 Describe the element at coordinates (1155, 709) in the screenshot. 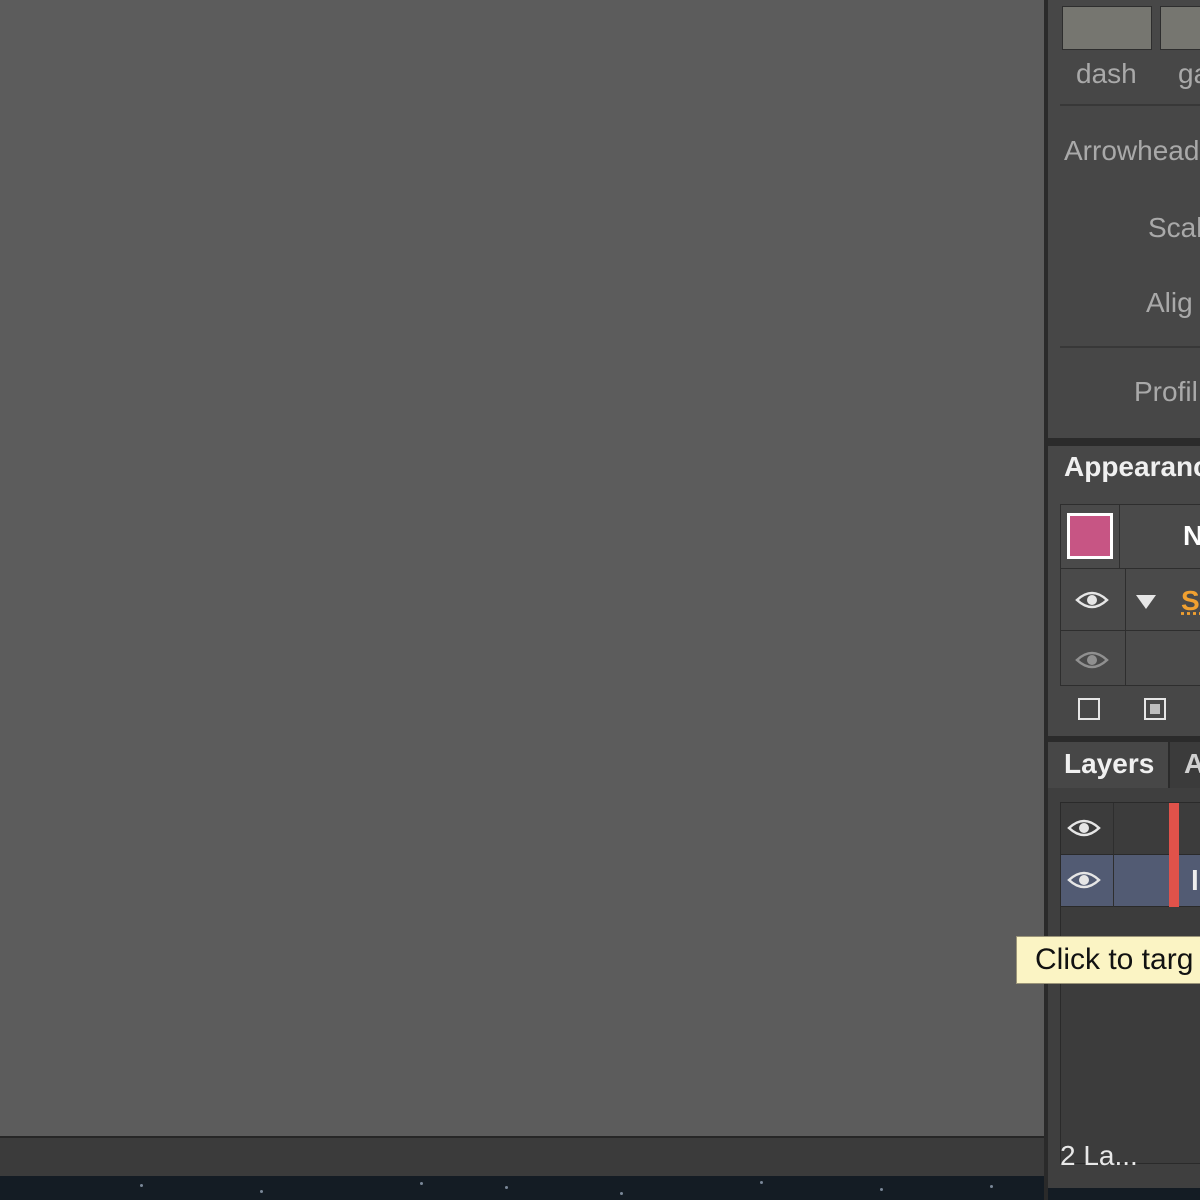

I see `add-new-fill-icon` at that location.